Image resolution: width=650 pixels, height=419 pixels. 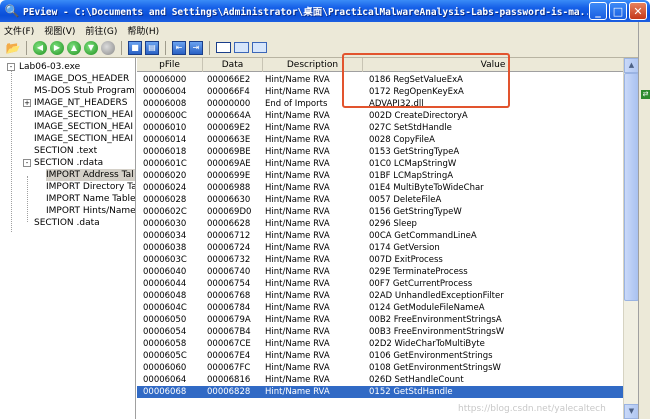 I want to click on minimize-button: _, so click(x=598, y=11).